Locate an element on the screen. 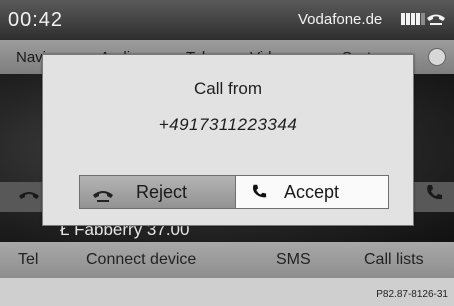 The height and width of the screenshot is (306, 454). dialog-title: Call from is located at coordinates (227, 88).